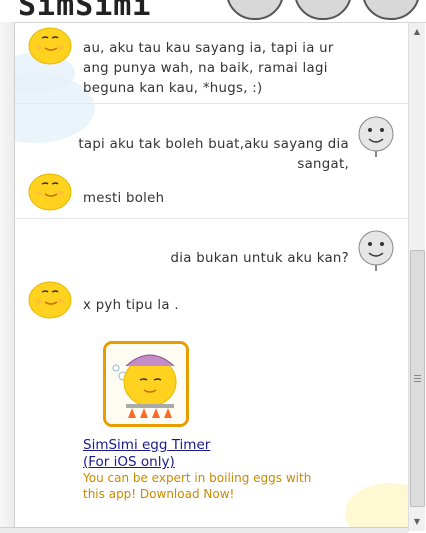 The height and width of the screenshot is (533, 426). What do you see at coordinates (376, 505) in the screenshot?
I see `background-sun` at bounding box center [376, 505].